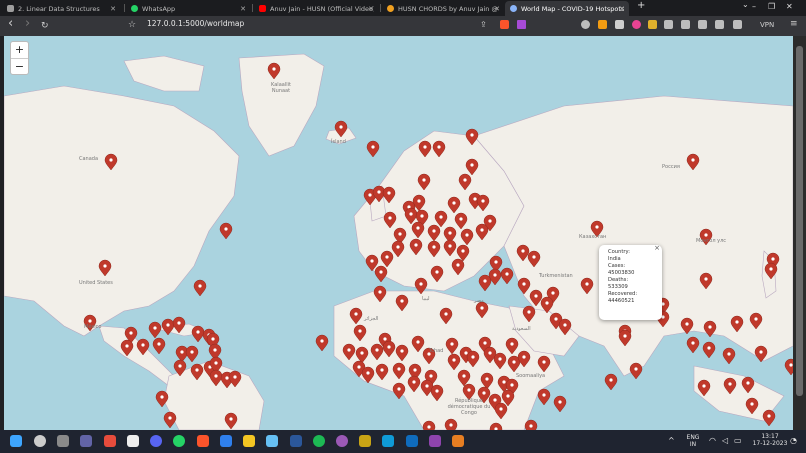 The image size is (806, 453). Describe the element at coordinates (435, 441) in the screenshot. I see `app-purple-icon` at that location.